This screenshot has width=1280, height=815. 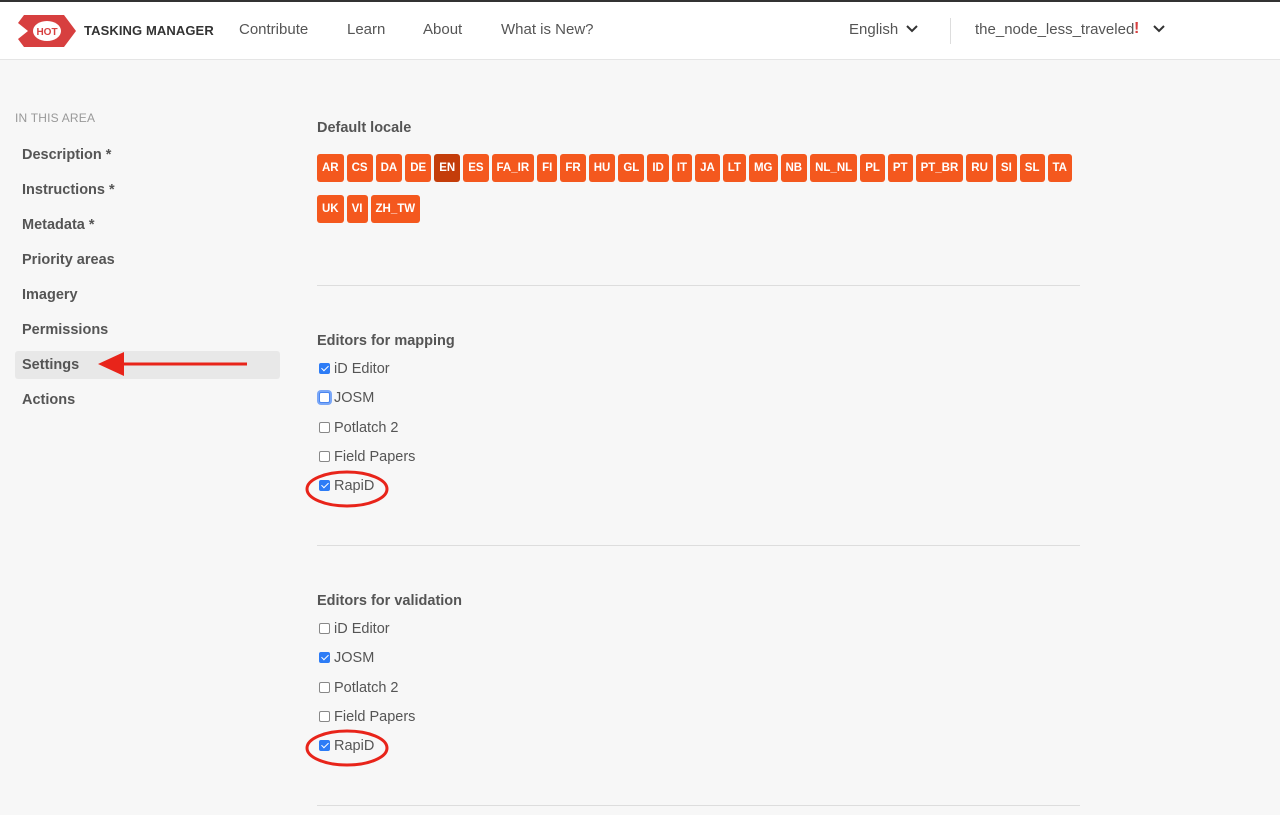 I want to click on mapping-editors-option-field-papers: Field Papers, so click(x=367, y=457).